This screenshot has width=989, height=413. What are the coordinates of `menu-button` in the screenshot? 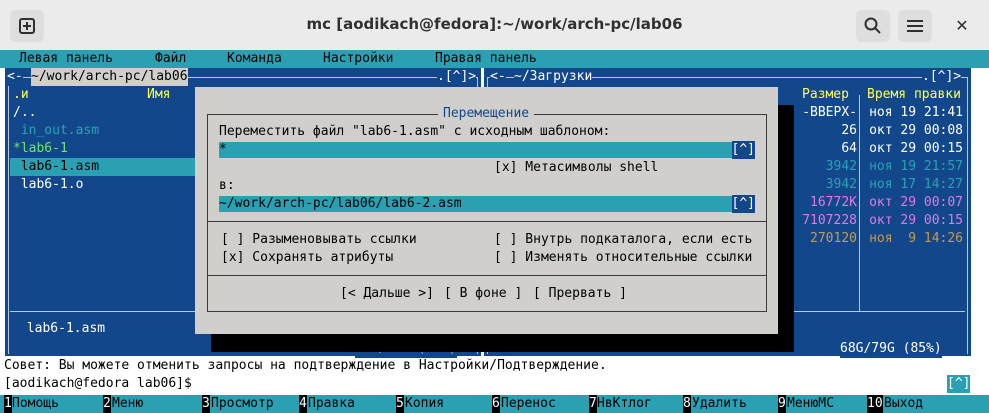 It's located at (915, 26).